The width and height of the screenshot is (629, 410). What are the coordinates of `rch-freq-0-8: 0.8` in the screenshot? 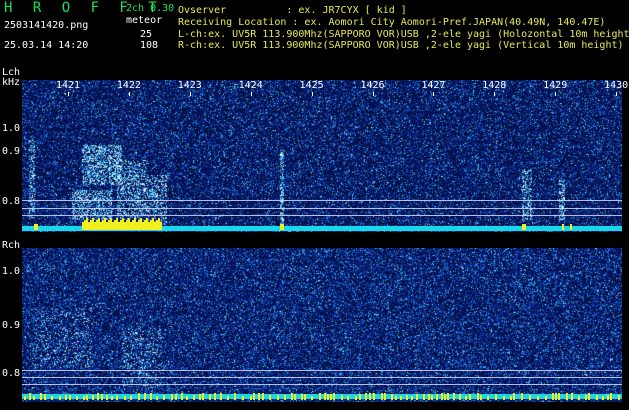 It's located at (11, 373).